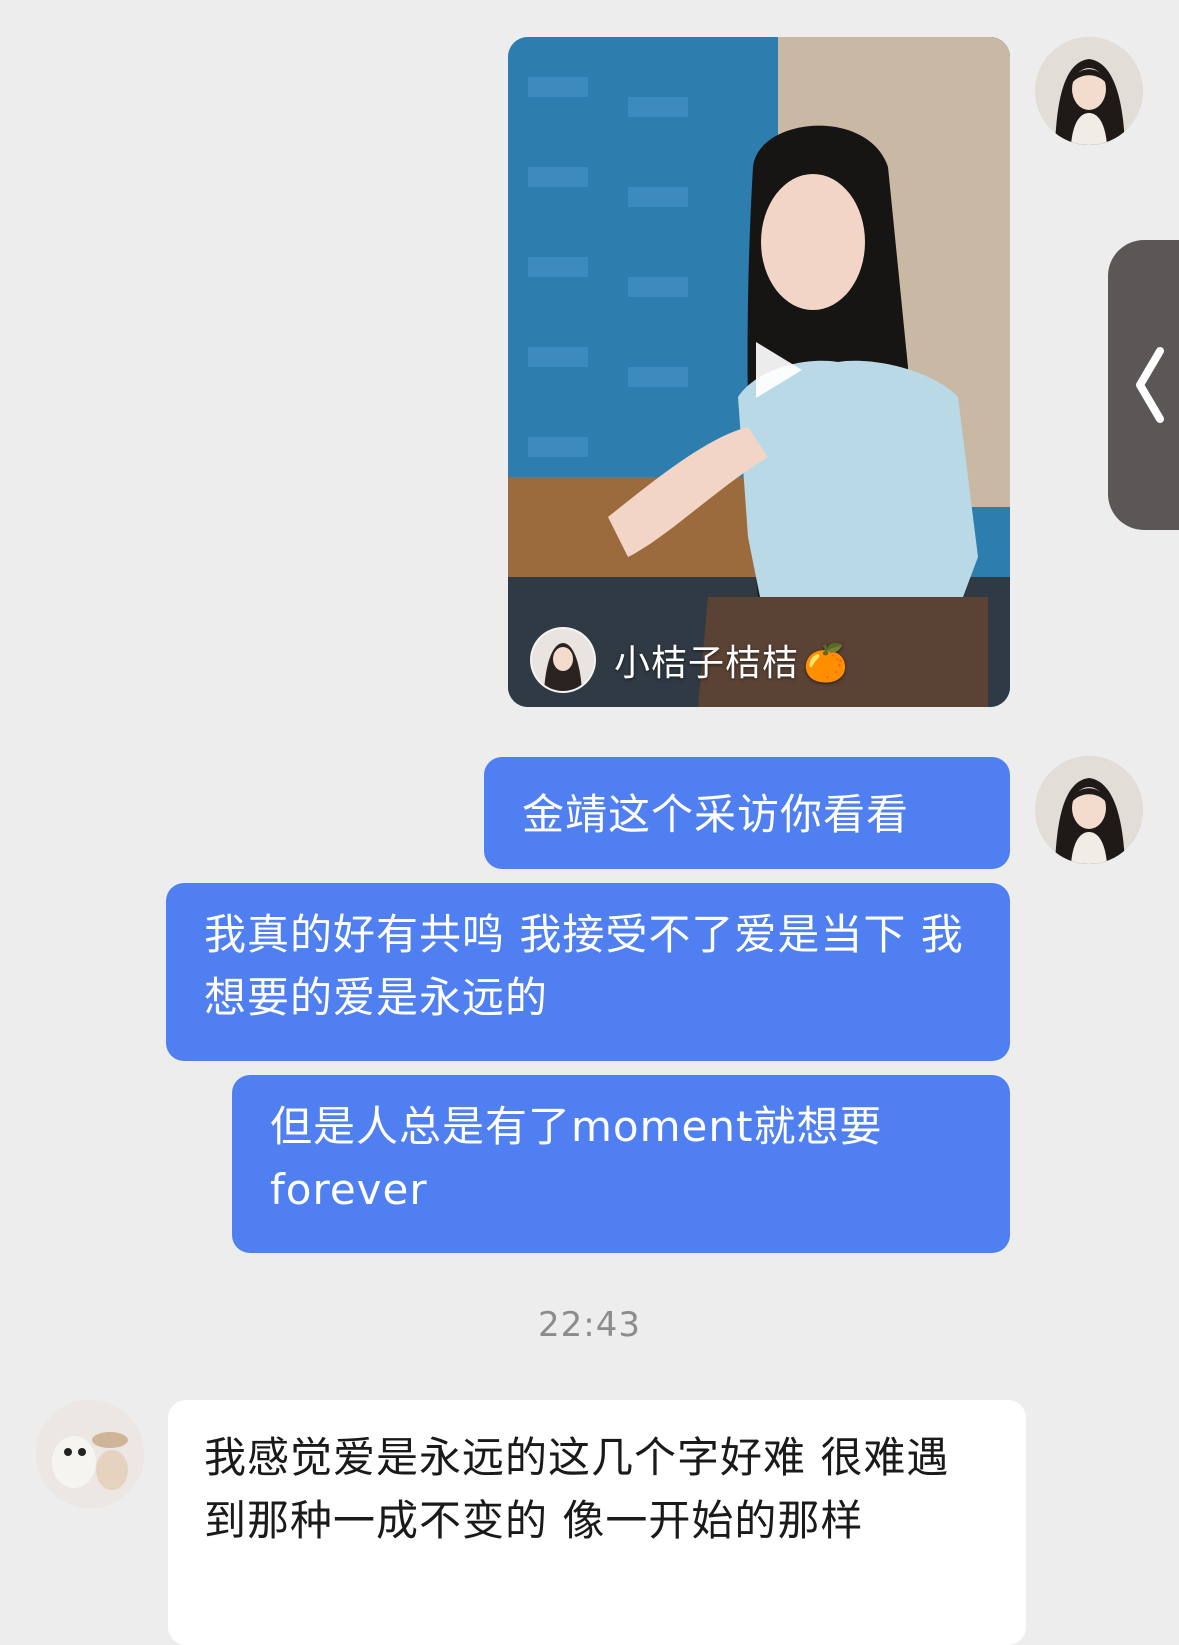 This screenshot has width=1179, height=1645. I want to click on video-author-row: 小桔子桔桔 🍊, so click(759, 659).